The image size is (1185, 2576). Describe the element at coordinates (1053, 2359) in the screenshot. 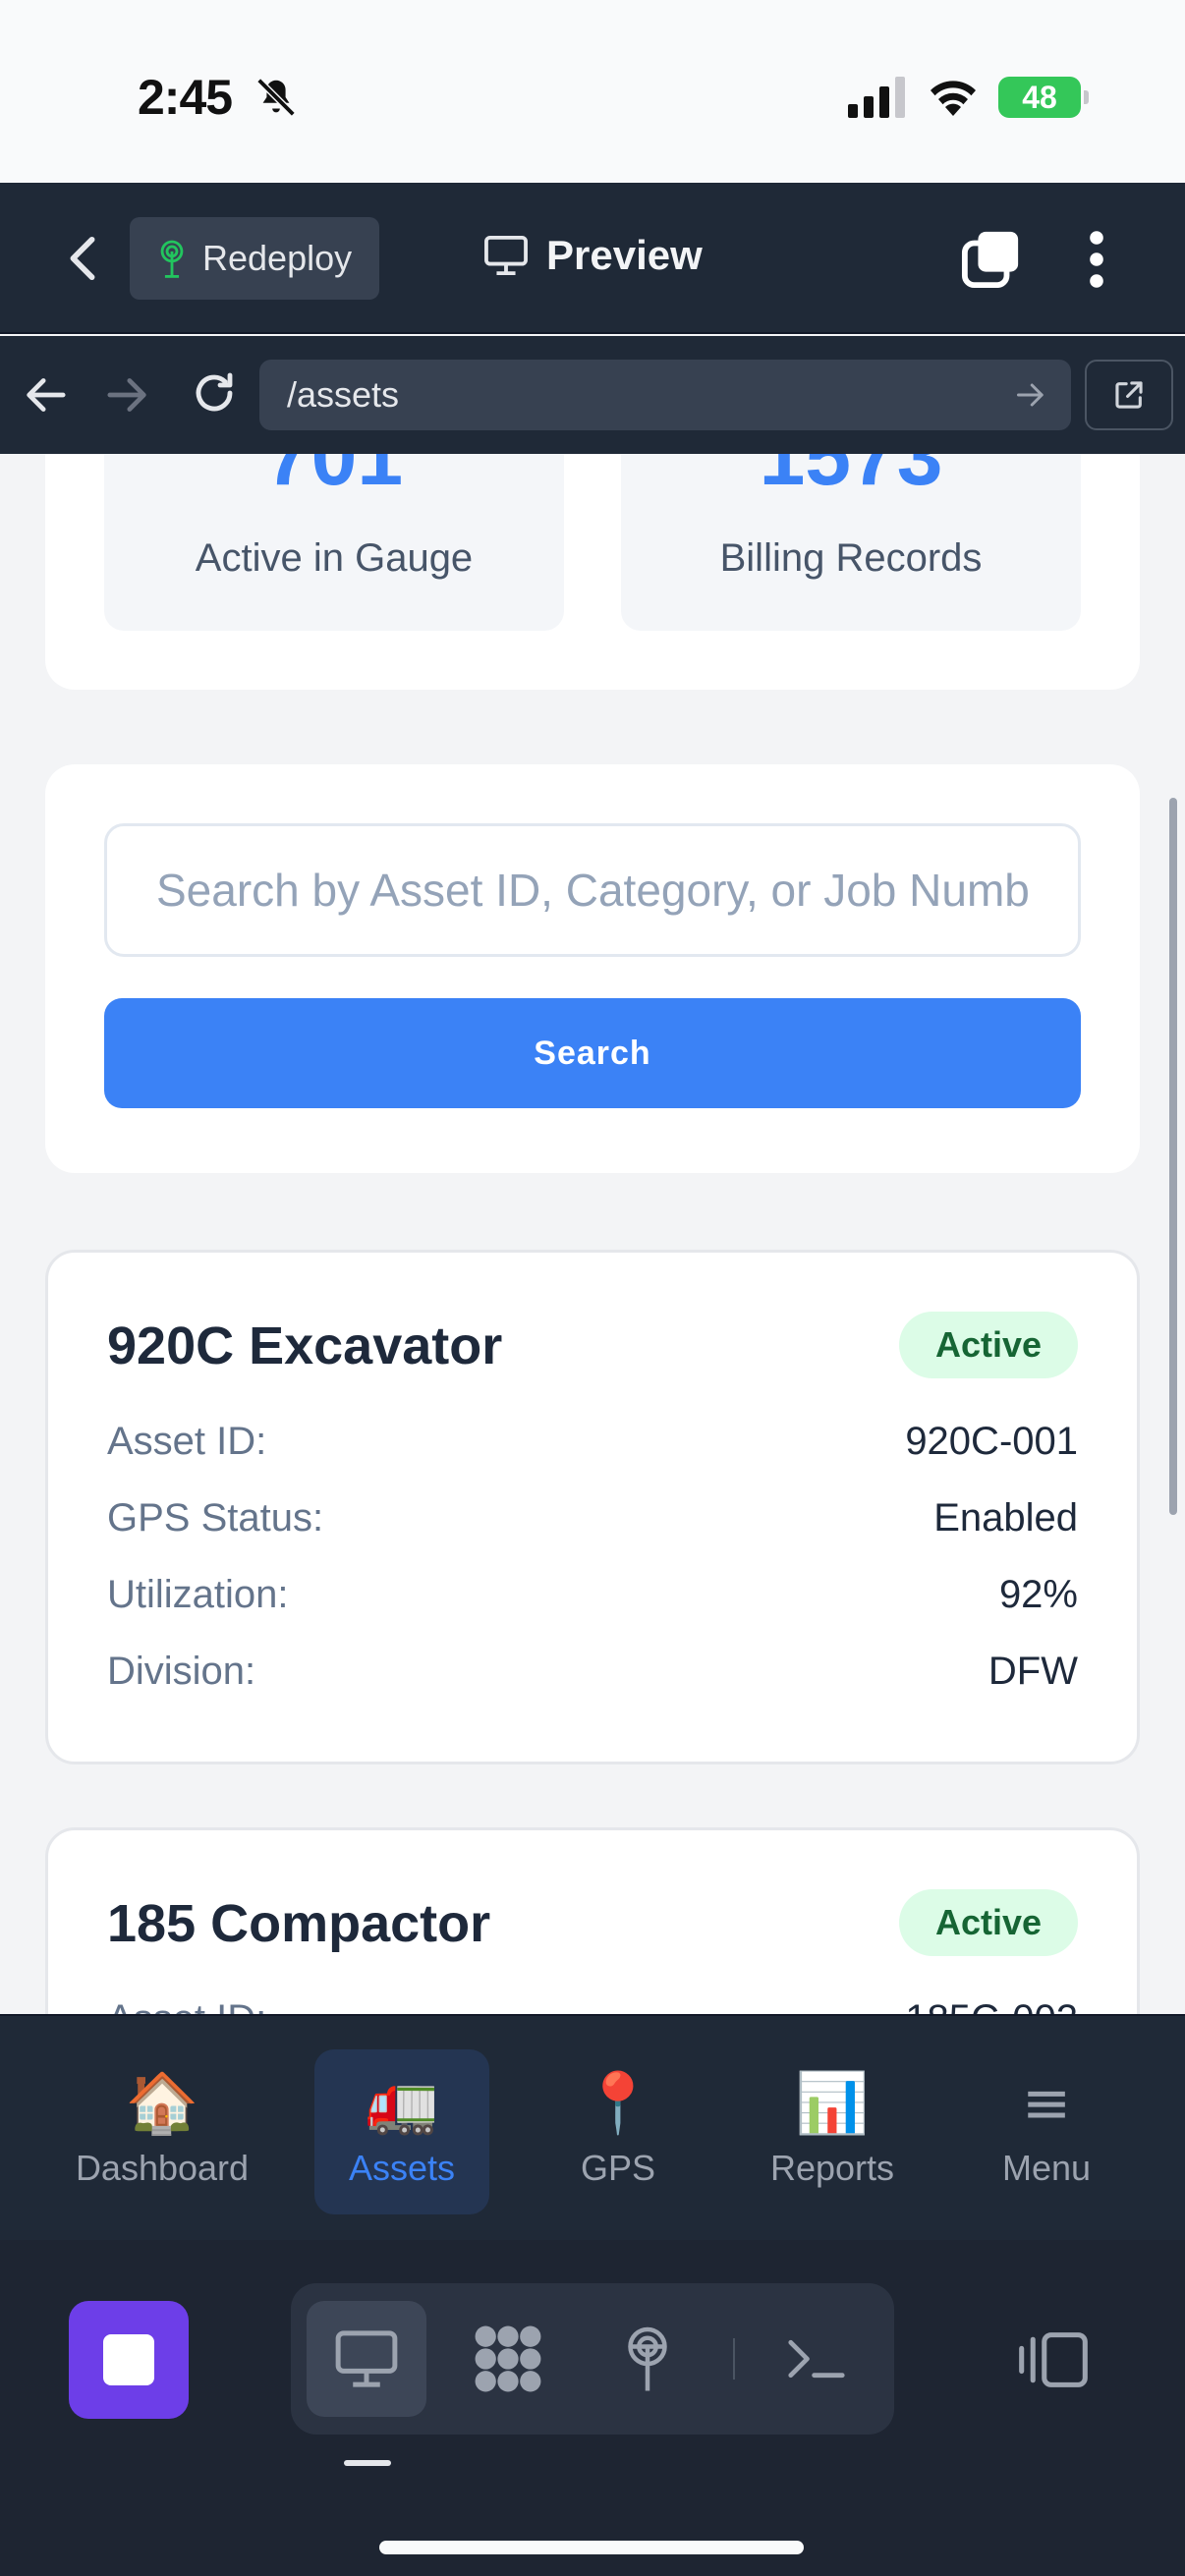

I see `side-panel-icon` at that location.